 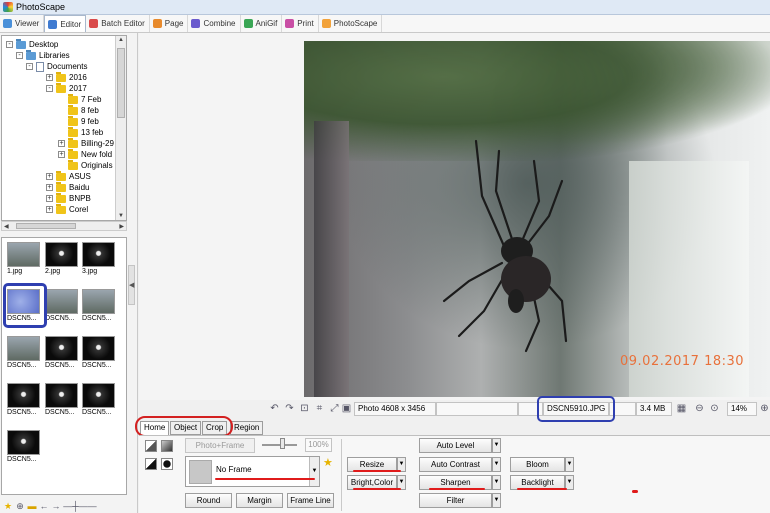 I want to click on resize-icon: ⤢, so click(x=334, y=408).